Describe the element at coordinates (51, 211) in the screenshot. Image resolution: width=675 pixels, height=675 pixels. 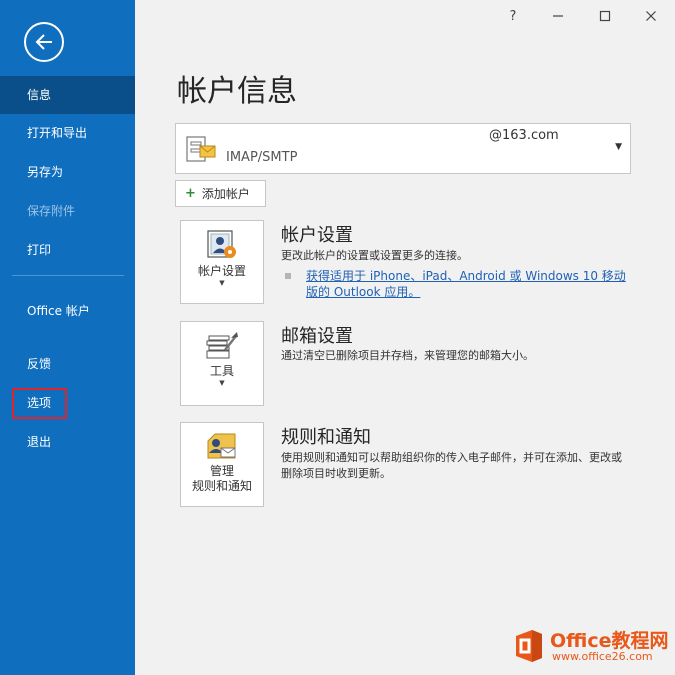
I see `sidebar-item-label: 保存附件` at that location.